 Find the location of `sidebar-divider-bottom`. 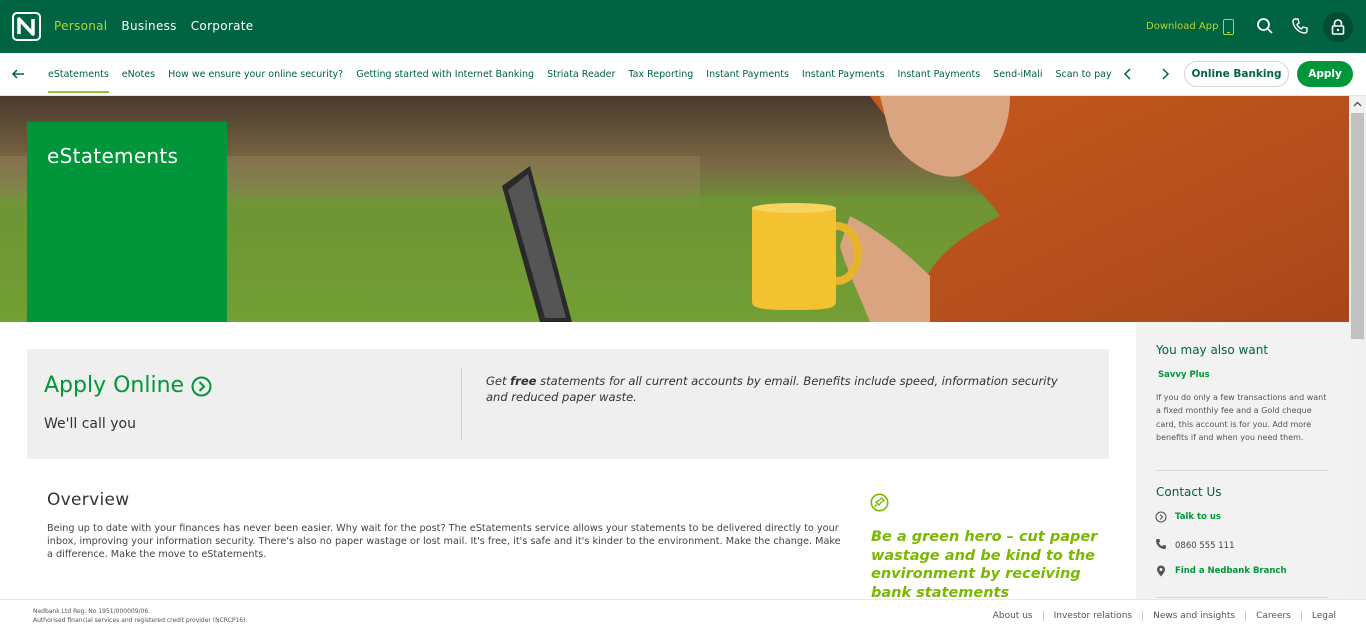

sidebar-divider-bottom is located at coordinates (1242, 597).